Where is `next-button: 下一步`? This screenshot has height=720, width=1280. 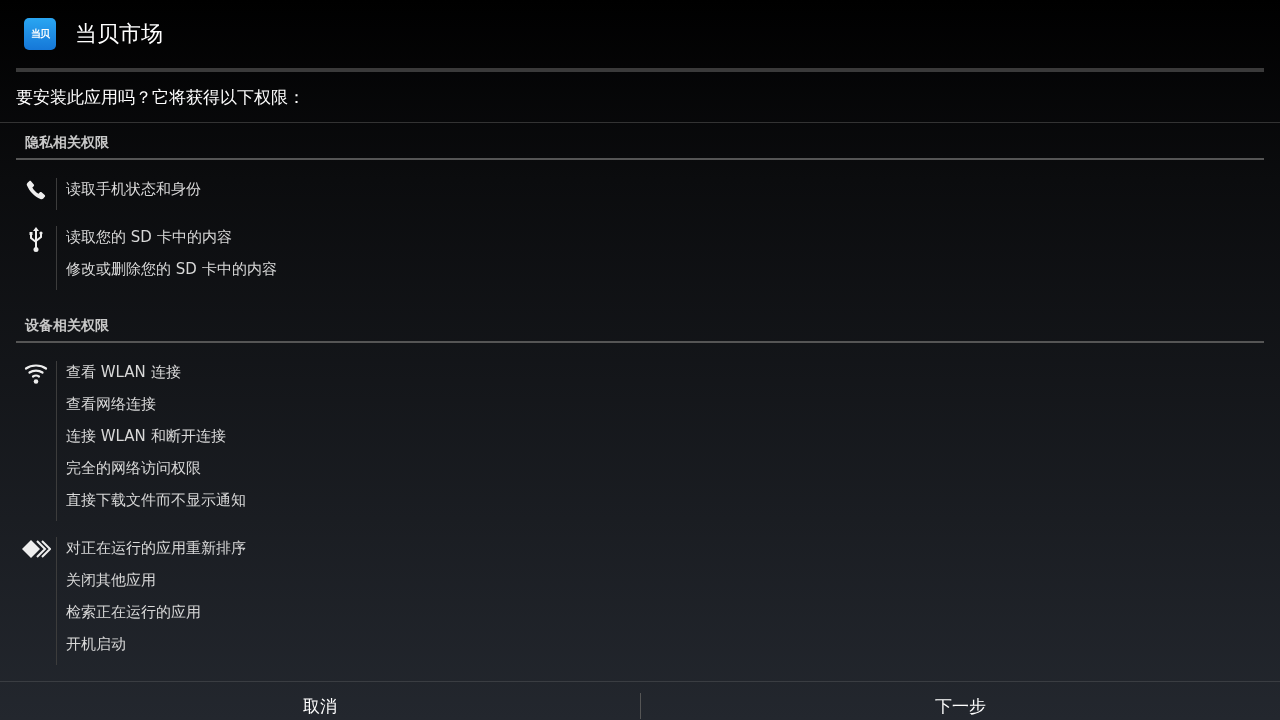
next-button: 下一步 is located at coordinates (960, 701).